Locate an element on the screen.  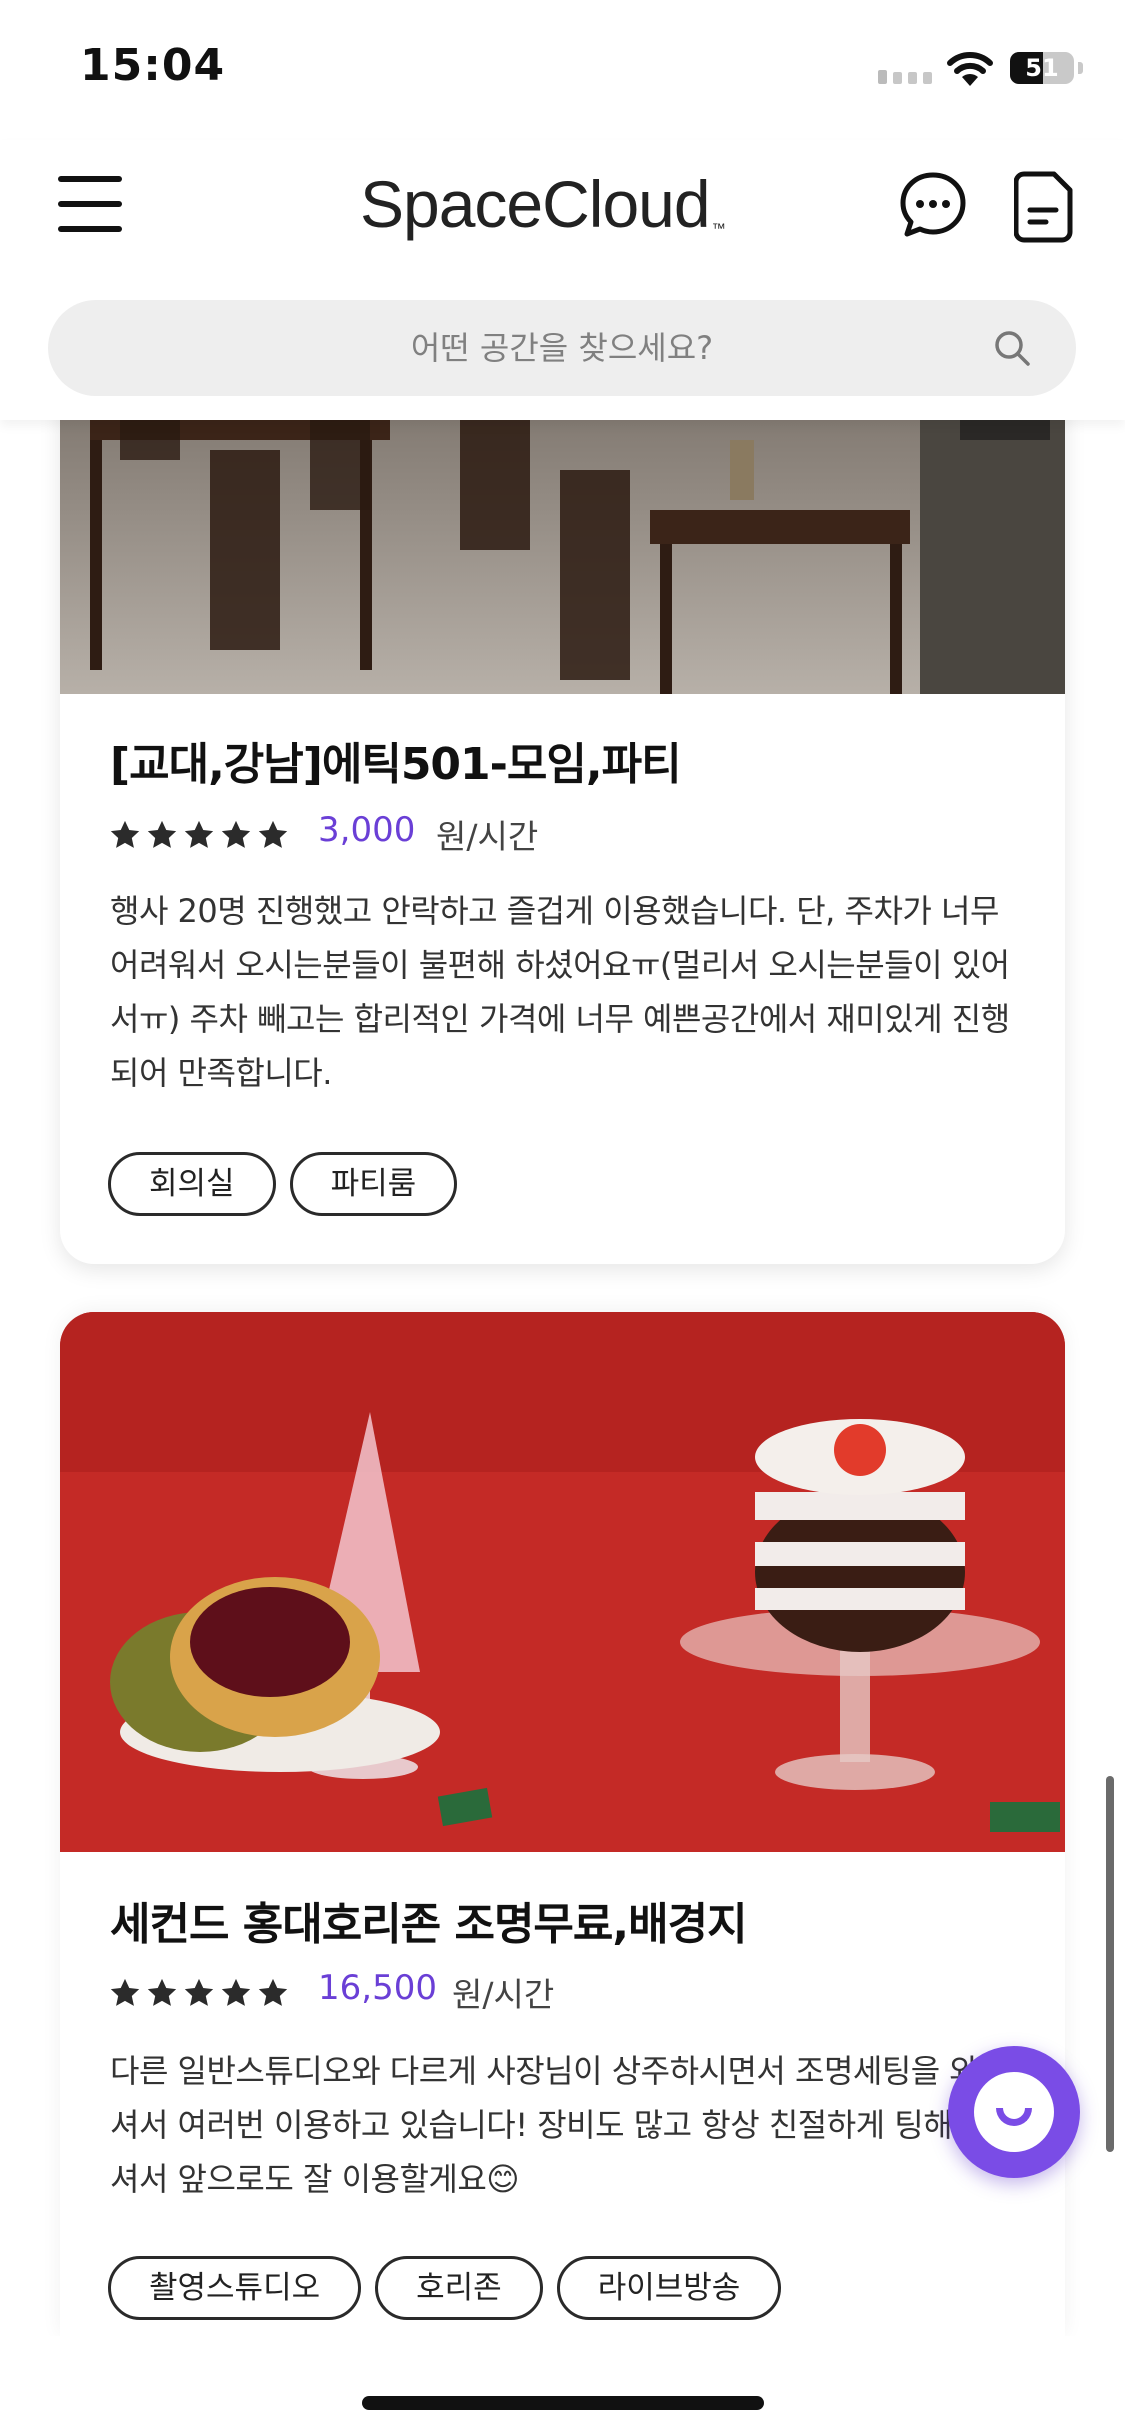
search-icon is located at coordinates (1012, 348).